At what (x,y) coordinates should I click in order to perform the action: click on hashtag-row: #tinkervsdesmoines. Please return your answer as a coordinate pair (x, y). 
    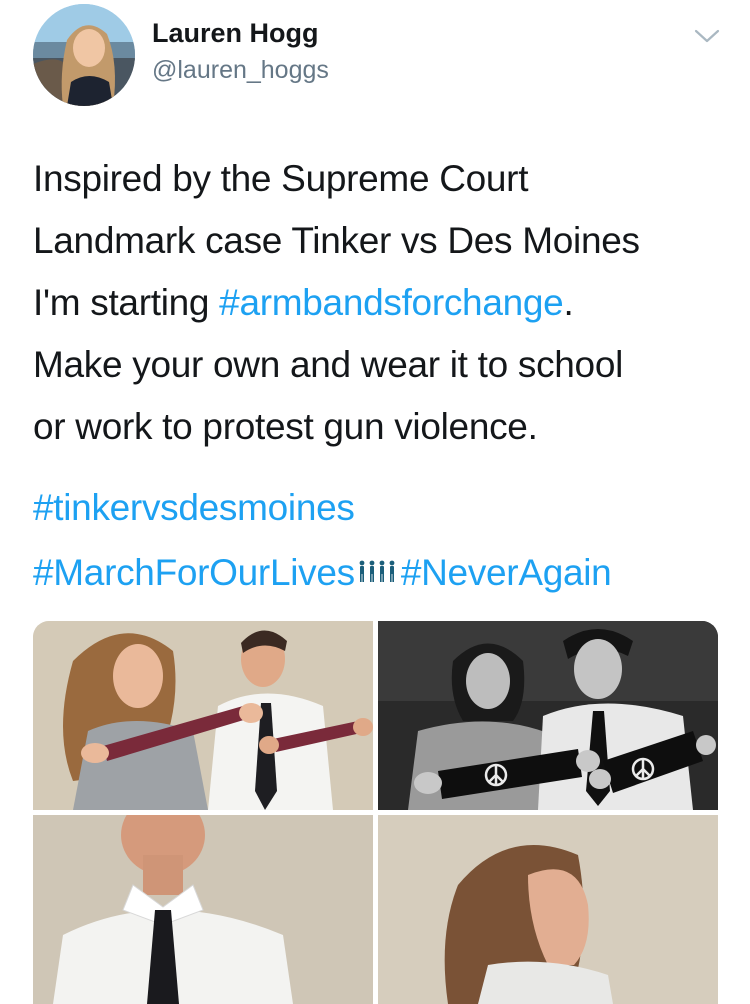
    Looking at the image, I should click on (383, 508).